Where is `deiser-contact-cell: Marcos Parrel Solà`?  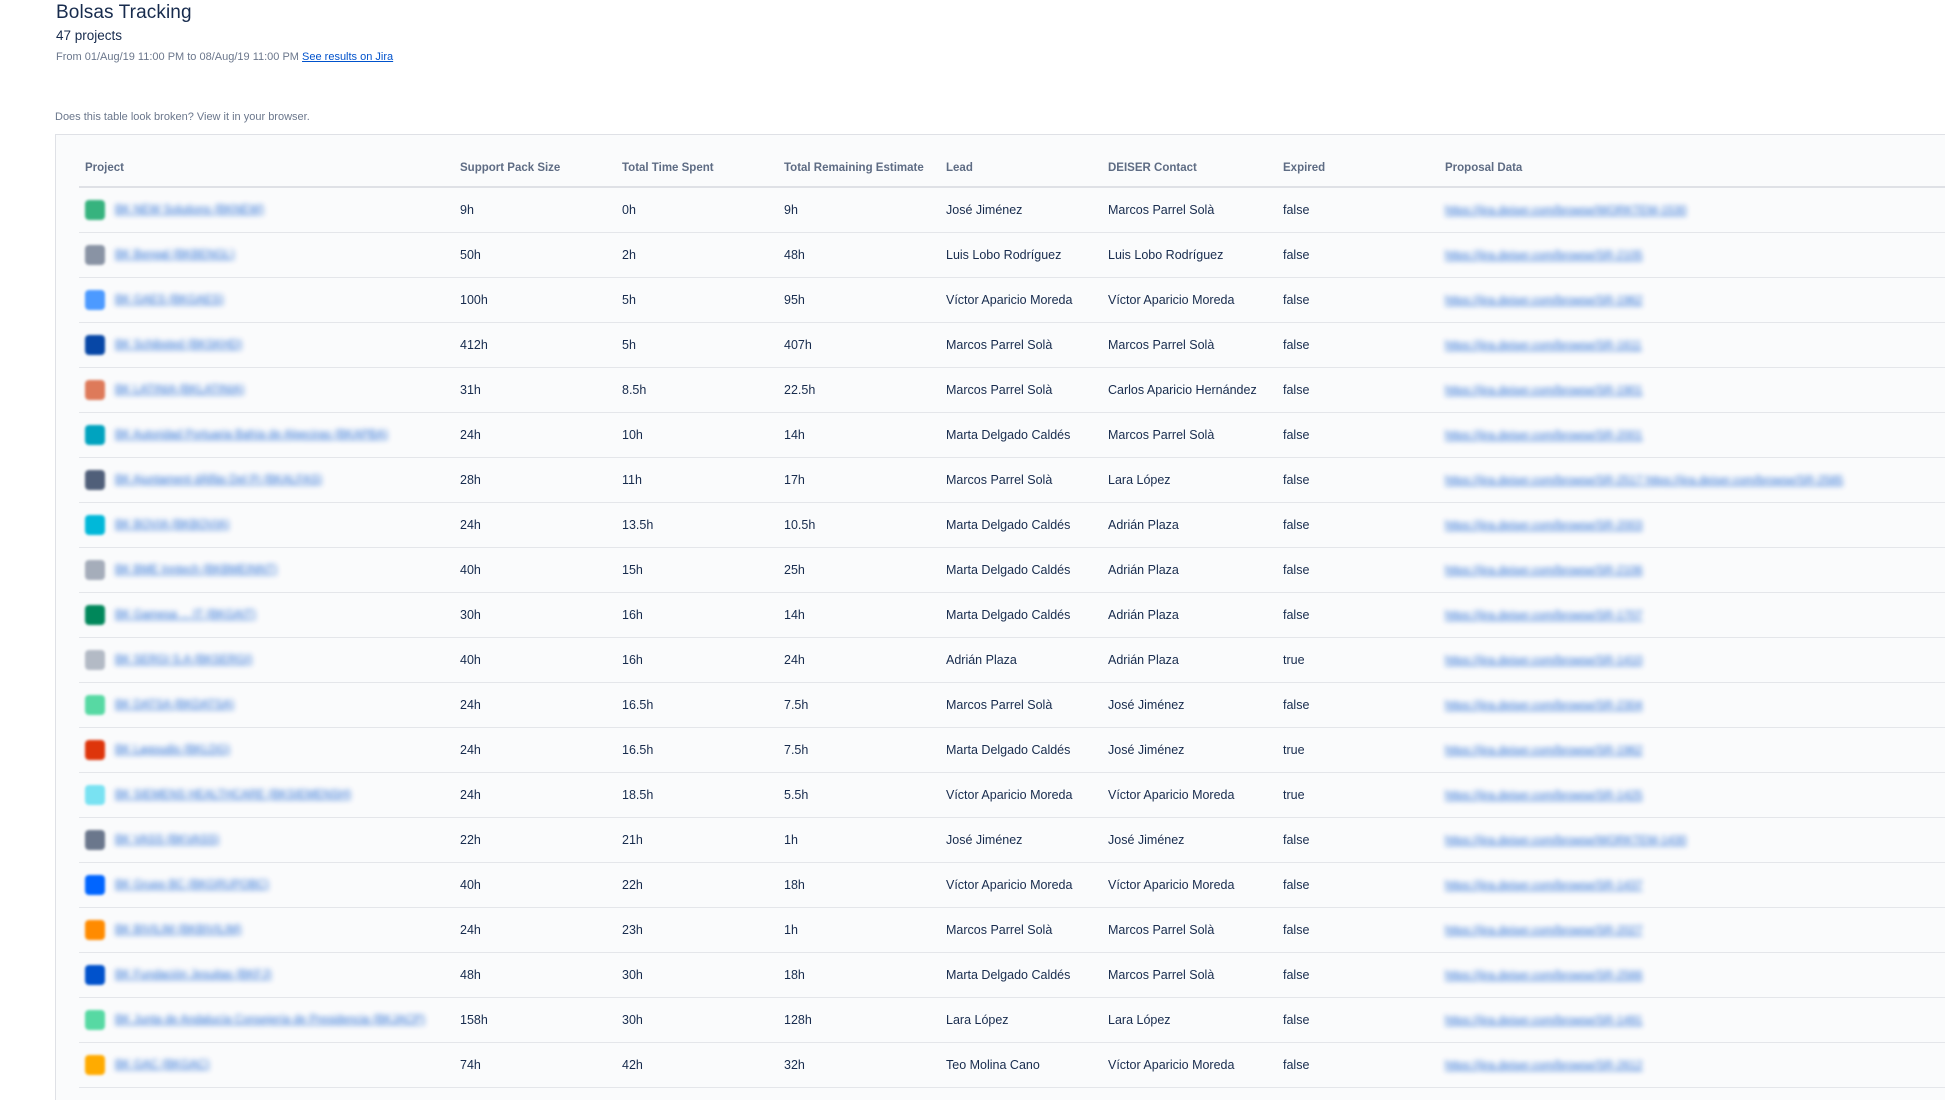 deiser-contact-cell: Marcos Parrel Solà is located at coordinates (1189, 435).